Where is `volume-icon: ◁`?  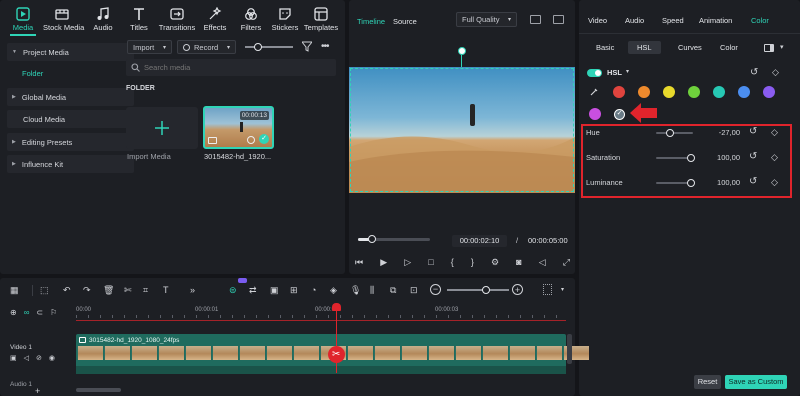 volume-icon: ◁ is located at coordinates (542, 262).